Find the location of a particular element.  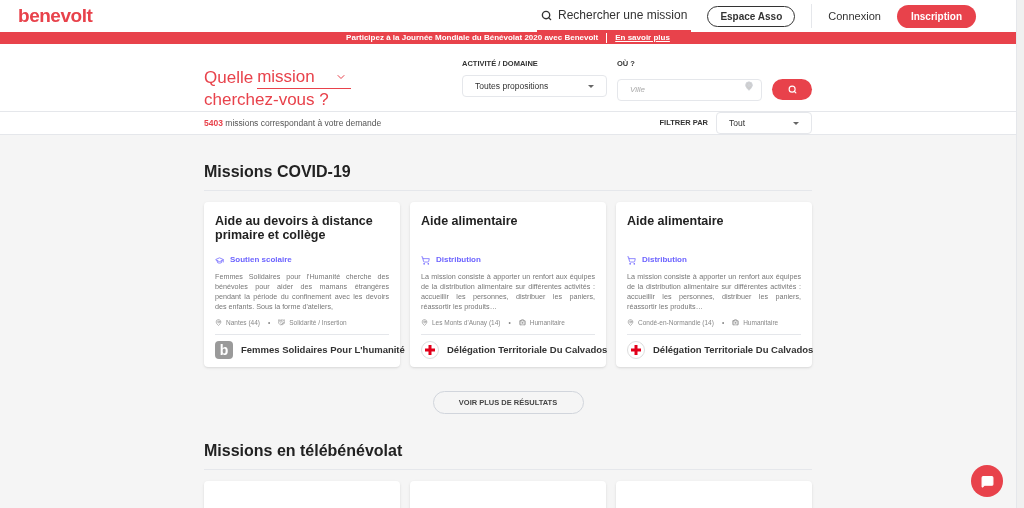

chat-button is located at coordinates (987, 481).